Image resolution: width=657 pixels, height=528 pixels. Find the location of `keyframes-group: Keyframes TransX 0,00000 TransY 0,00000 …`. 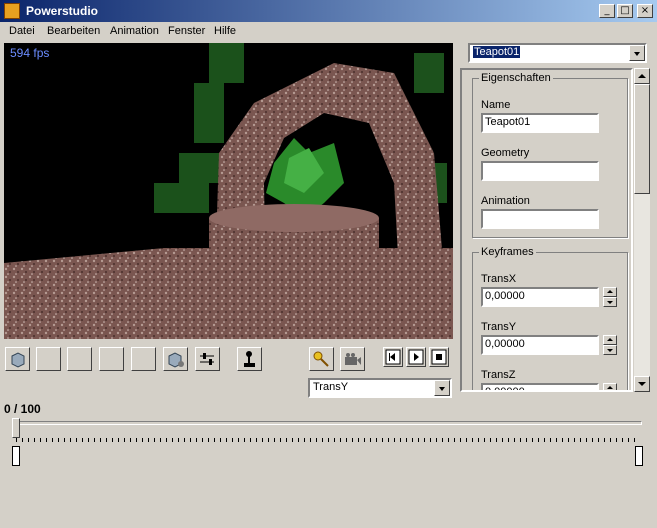

keyframes-group: Keyframes TransX 0,00000 TransY 0,00000 … is located at coordinates (550, 318).